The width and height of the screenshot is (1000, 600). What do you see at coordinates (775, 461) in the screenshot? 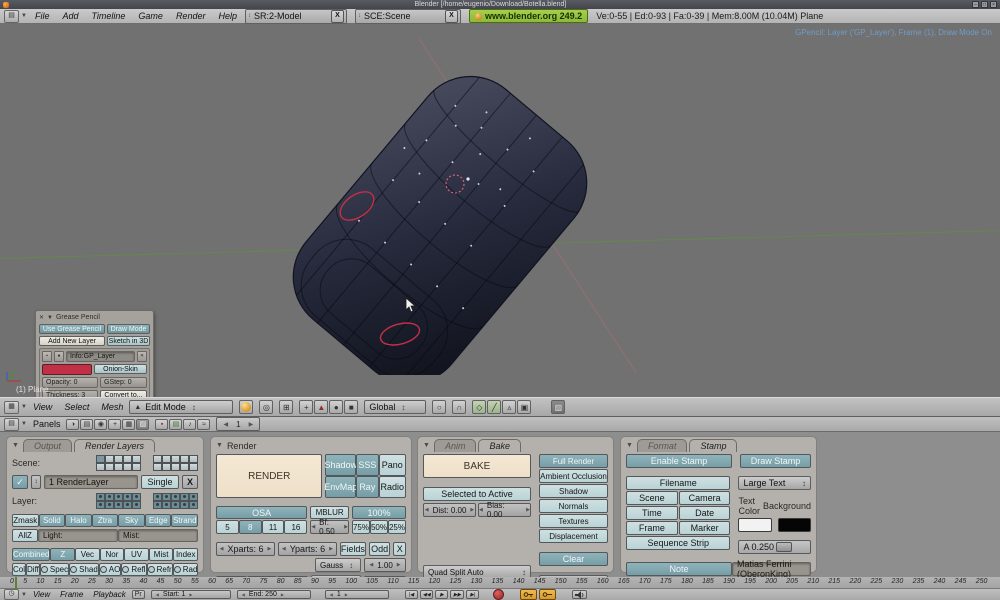
I see `draw-stamp-toggle: Draw Stamp` at bounding box center [775, 461].